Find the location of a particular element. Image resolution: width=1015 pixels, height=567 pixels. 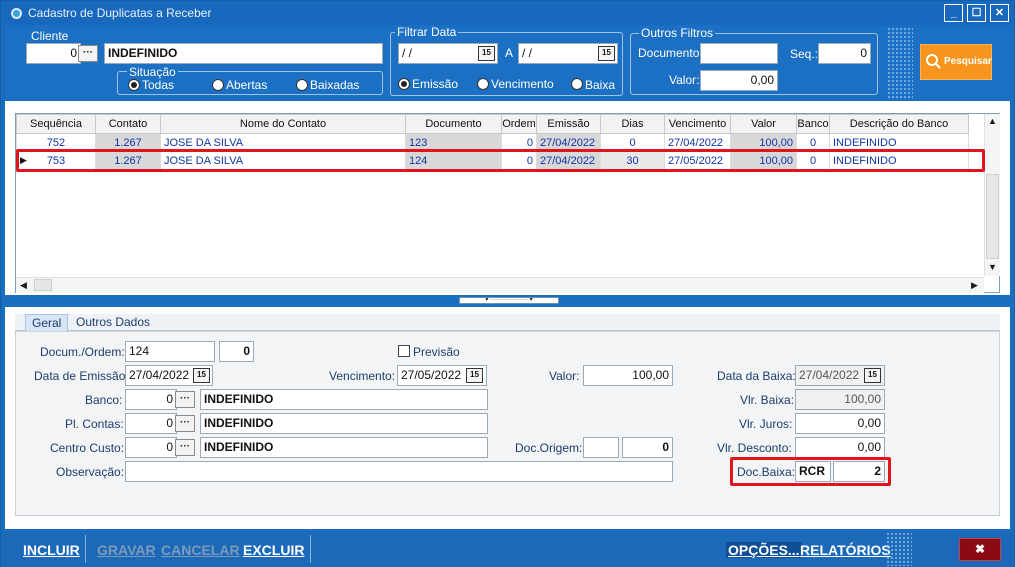

pesquisar-button: Pesquisar is located at coordinates (956, 62).